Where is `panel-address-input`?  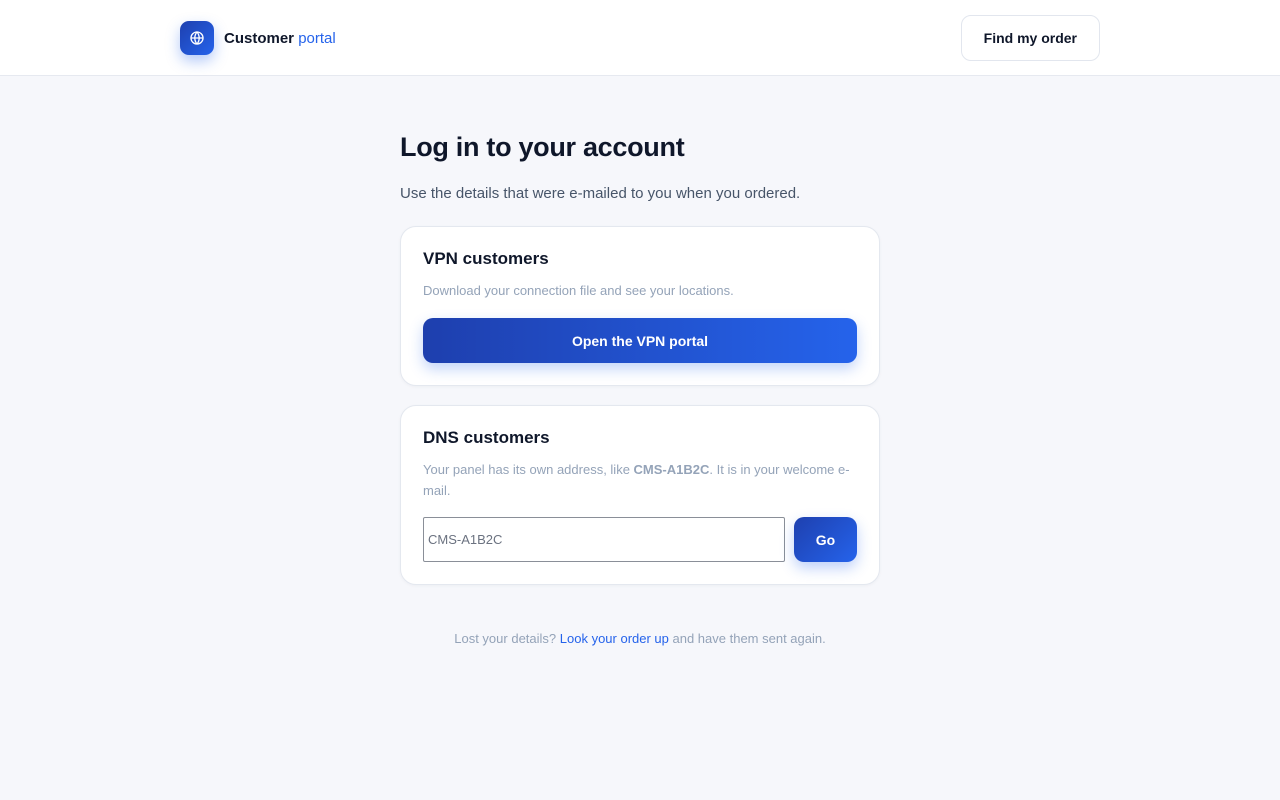
panel-address-input is located at coordinates (604, 539).